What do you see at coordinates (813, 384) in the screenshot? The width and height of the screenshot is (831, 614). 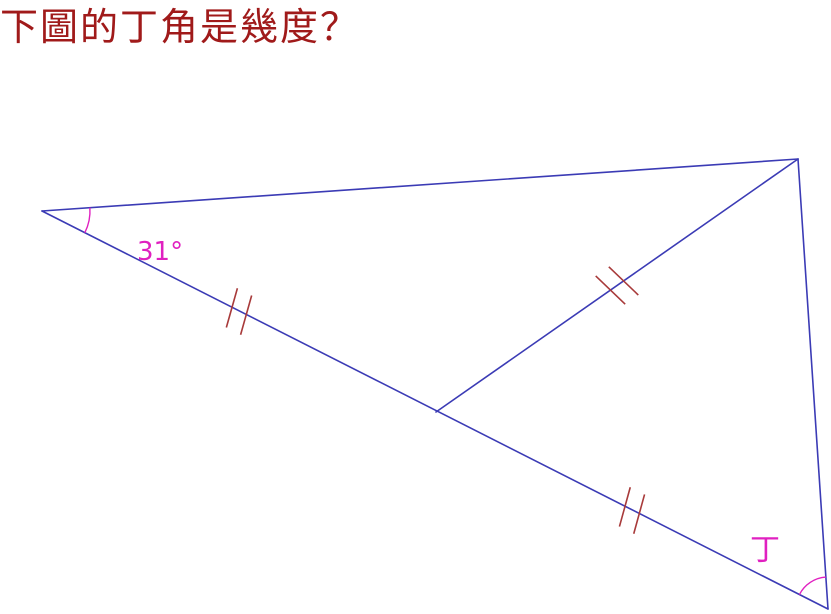 I see `edge-bc` at bounding box center [813, 384].